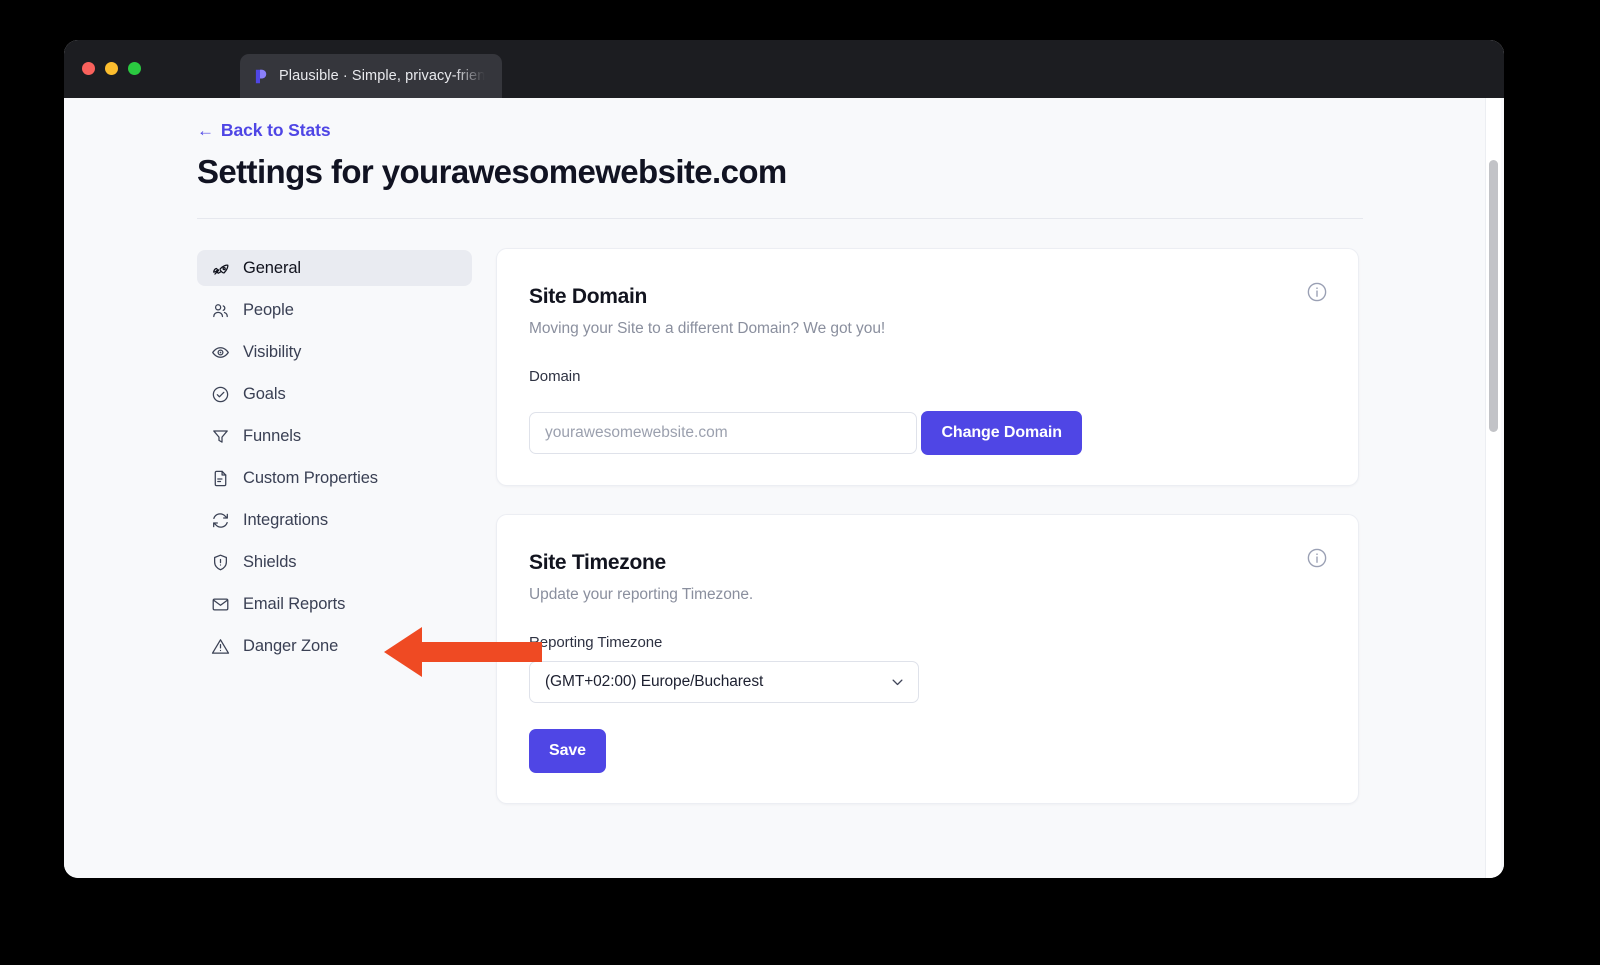 The width and height of the screenshot is (1600, 965). I want to click on sidebar-item-danger-zone: Danger Zone, so click(334, 646).